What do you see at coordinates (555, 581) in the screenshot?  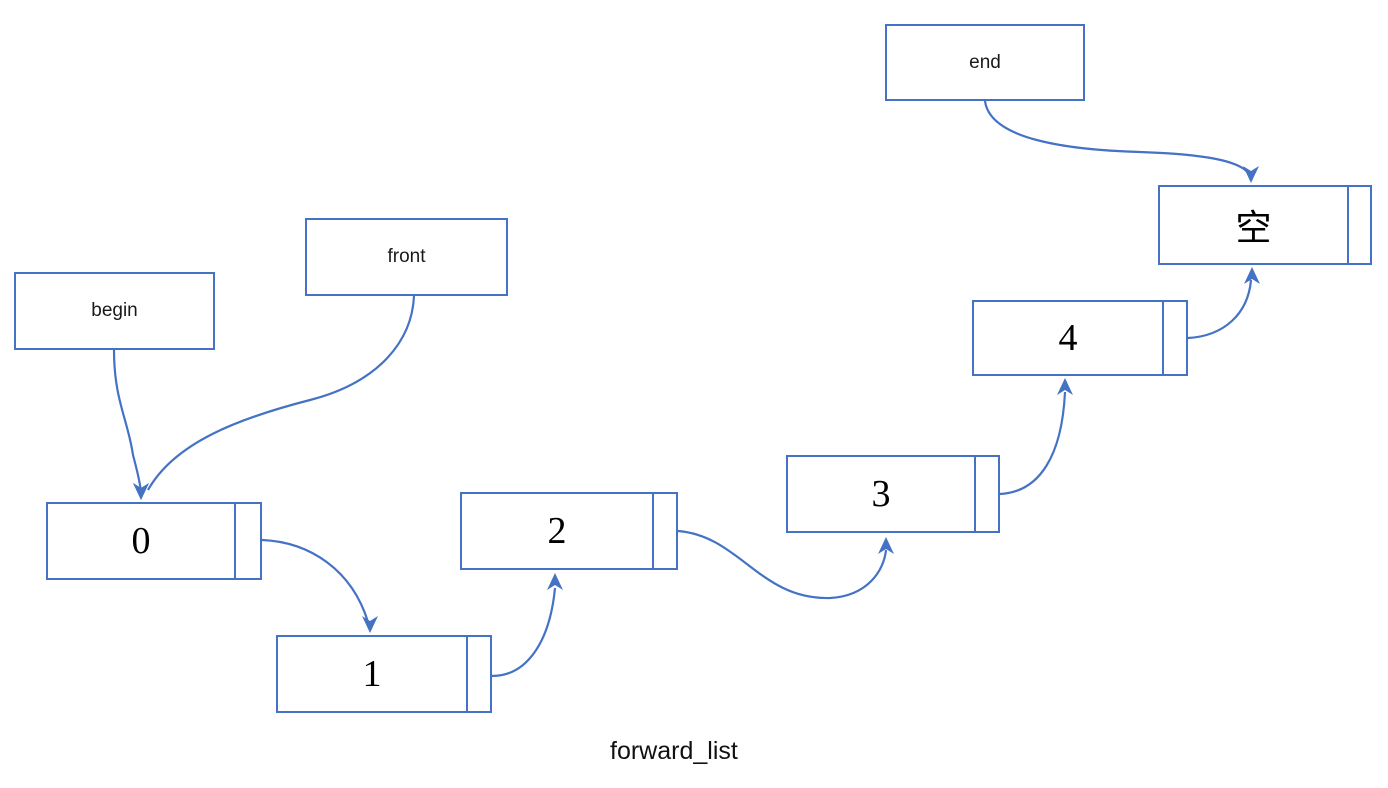 I see `edge-node1-to-node2-arrowhead-icon` at bounding box center [555, 581].